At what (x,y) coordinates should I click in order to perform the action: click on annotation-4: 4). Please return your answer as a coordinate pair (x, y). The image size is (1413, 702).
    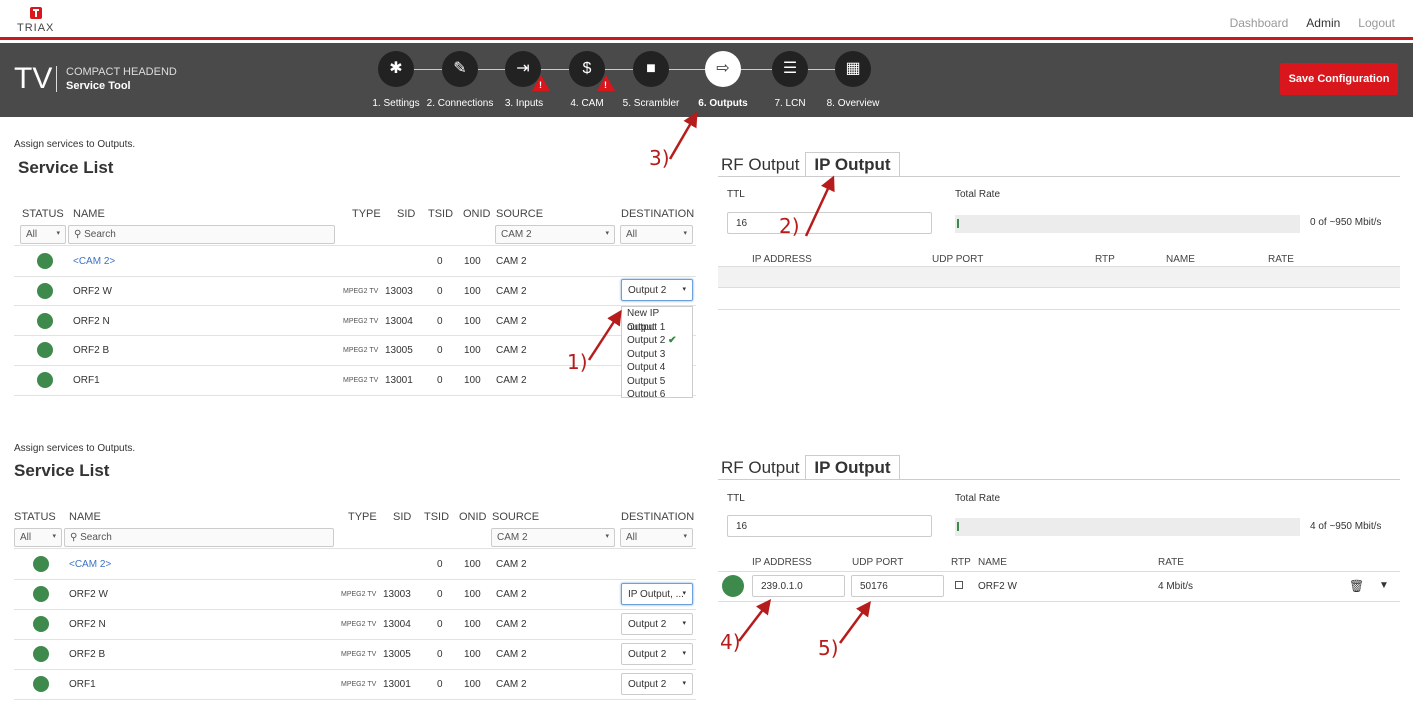
    Looking at the image, I should click on (730, 642).